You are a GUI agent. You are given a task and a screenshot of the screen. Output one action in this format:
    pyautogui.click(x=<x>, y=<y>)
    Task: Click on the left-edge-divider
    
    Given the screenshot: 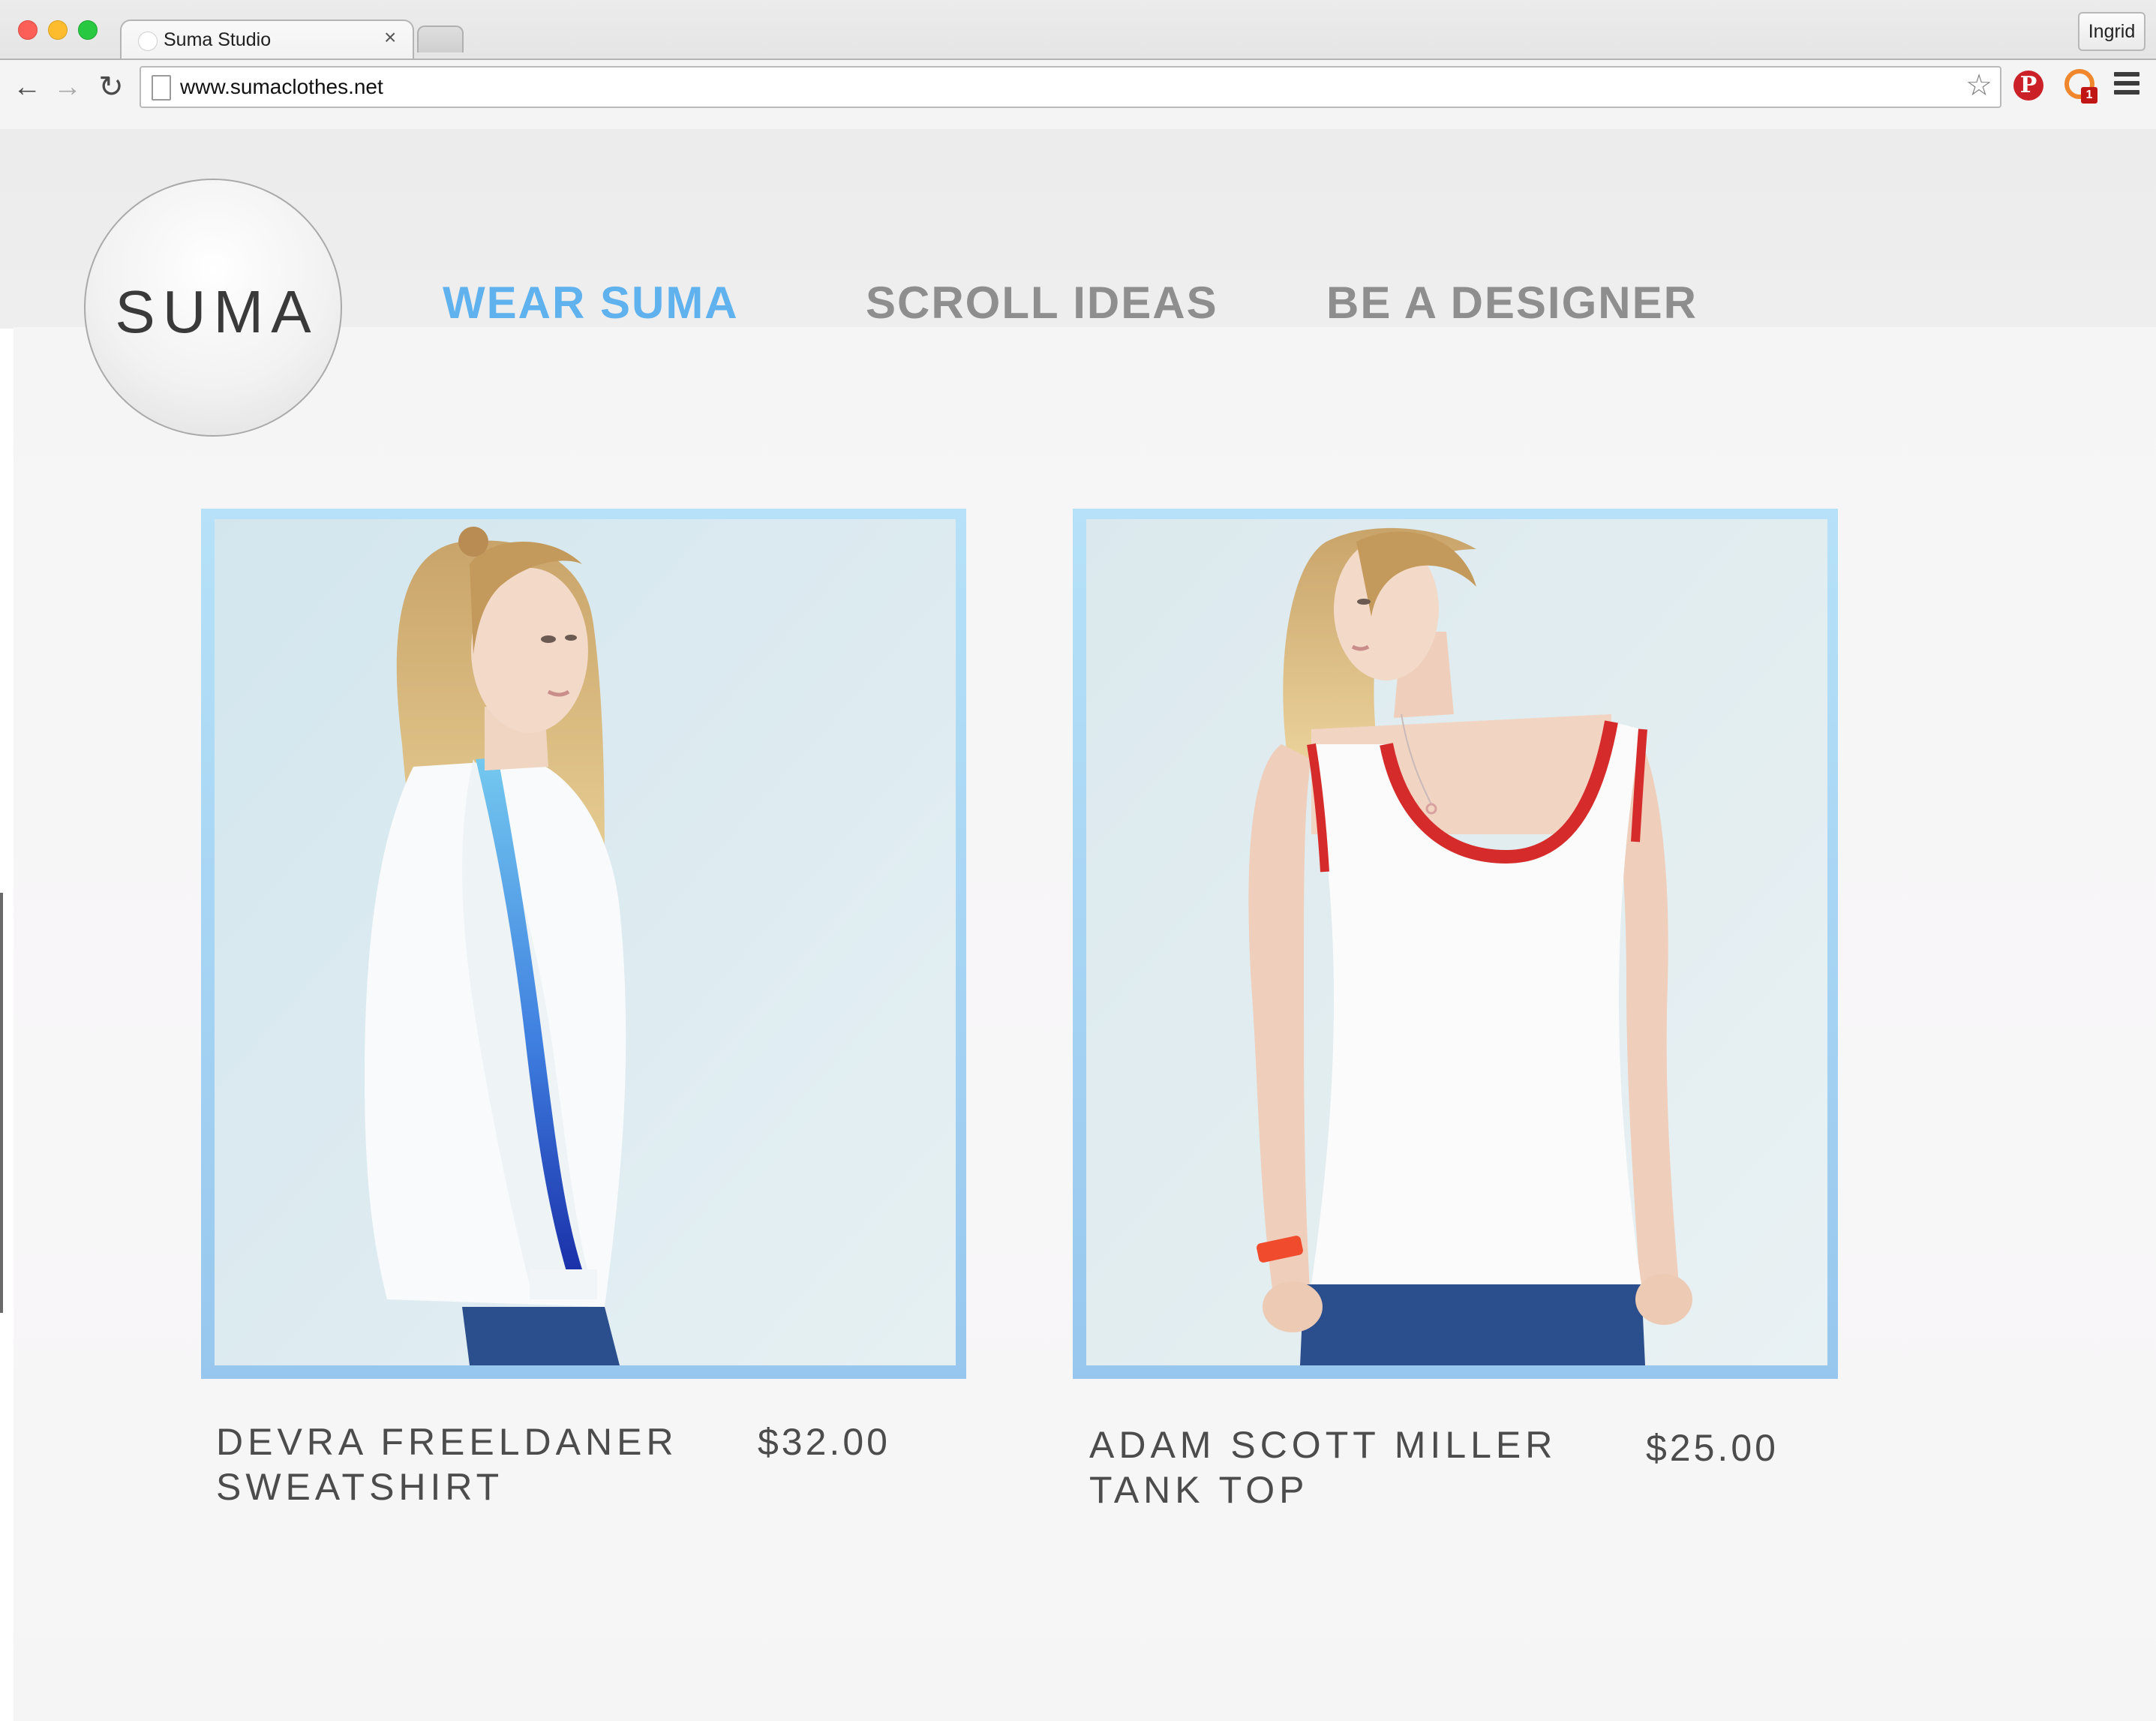 What is the action you would take?
    pyautogui.click(x=1, y=1103)
    